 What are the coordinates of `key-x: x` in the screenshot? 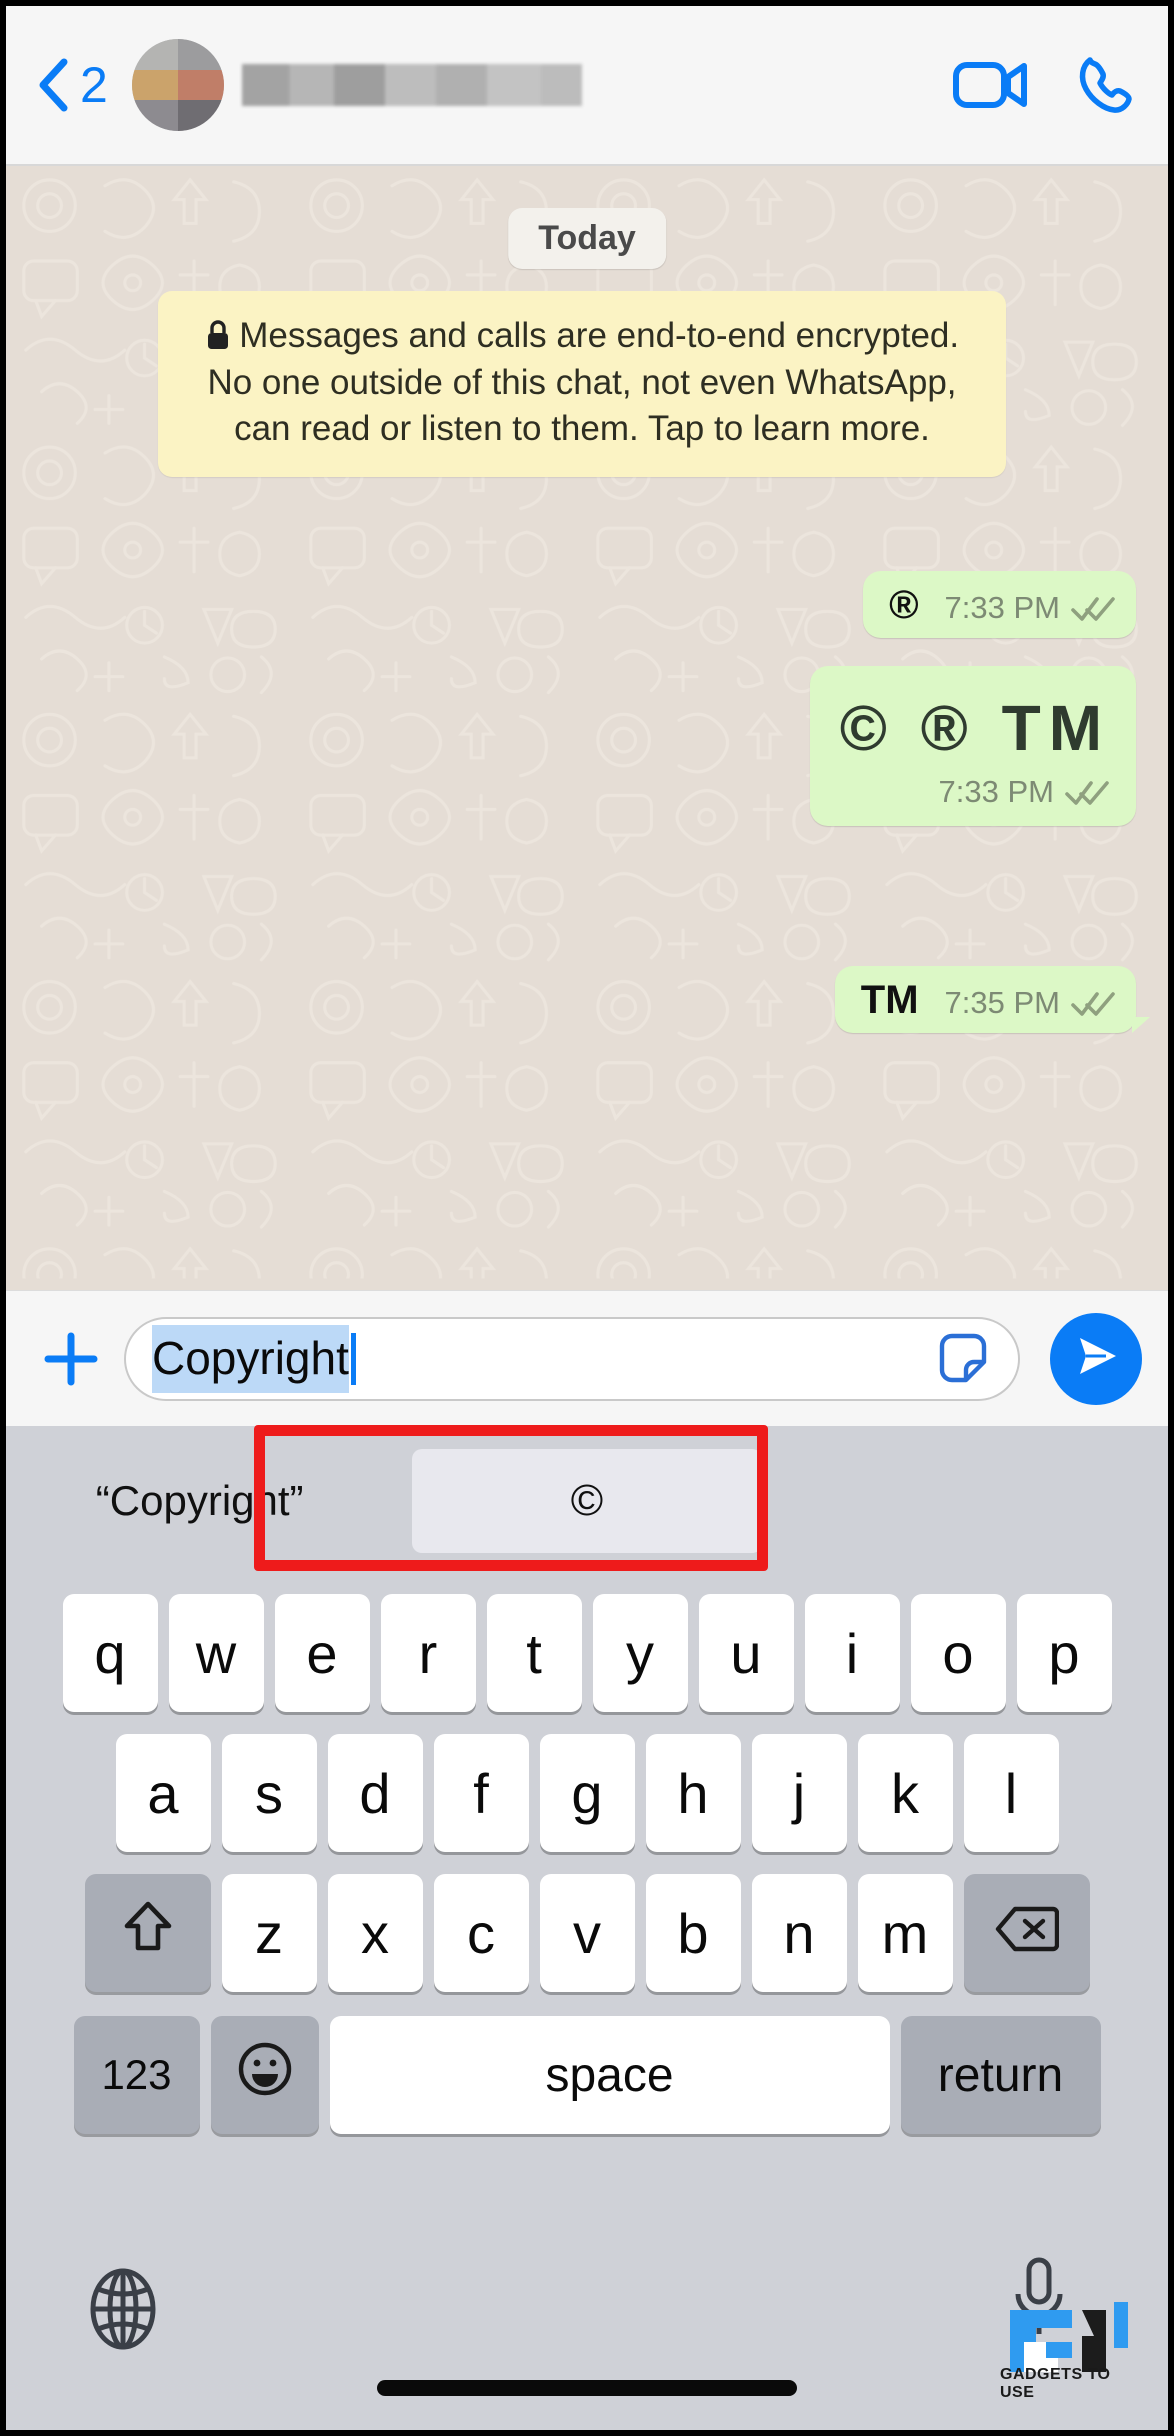 It's located at (375, 1933).